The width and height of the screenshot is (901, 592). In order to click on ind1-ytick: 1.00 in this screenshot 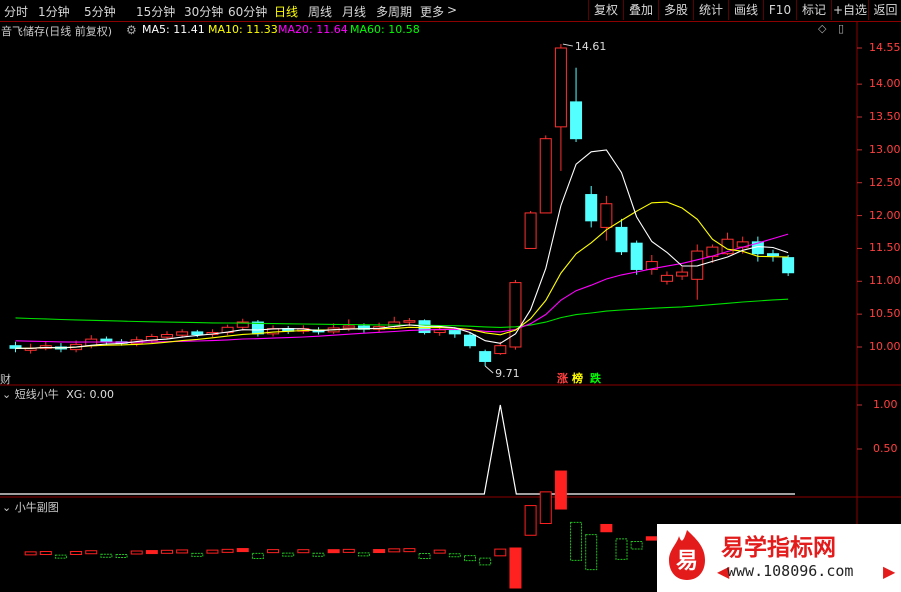, I will do `click(885, 404)`.